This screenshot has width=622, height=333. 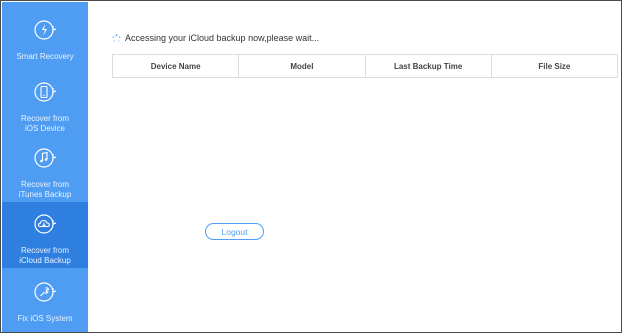 I want to click on logout-button: Logout, so click(x=234, y=231).